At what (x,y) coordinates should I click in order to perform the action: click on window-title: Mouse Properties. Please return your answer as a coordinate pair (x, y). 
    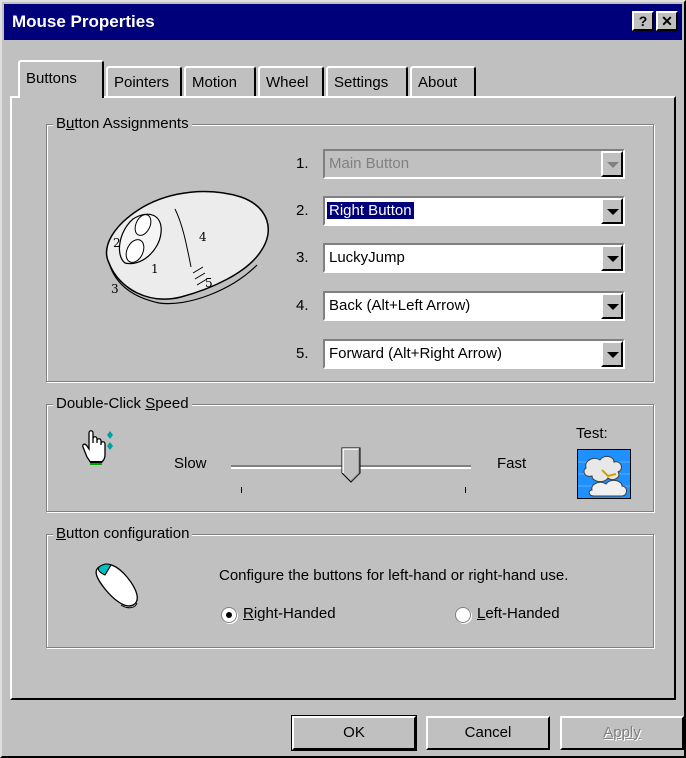
    Looking at the image, I should click on (83, 21).